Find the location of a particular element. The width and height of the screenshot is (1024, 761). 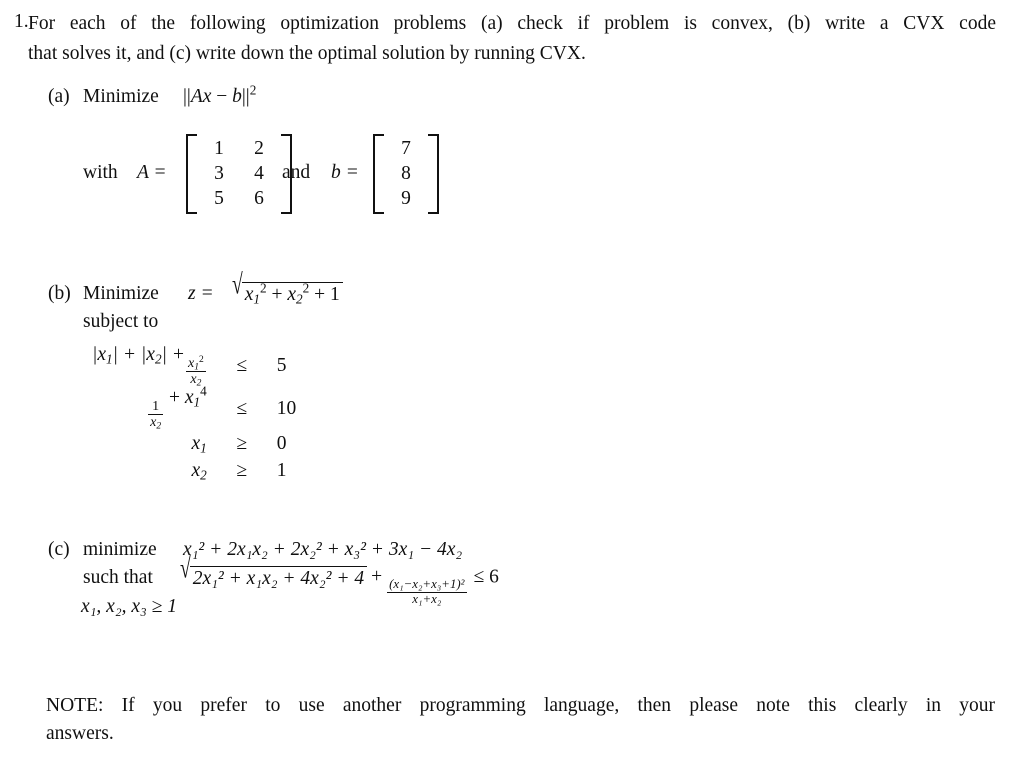

fraction-denominator: x₁+x₂ is located at coordinates (427, 599).